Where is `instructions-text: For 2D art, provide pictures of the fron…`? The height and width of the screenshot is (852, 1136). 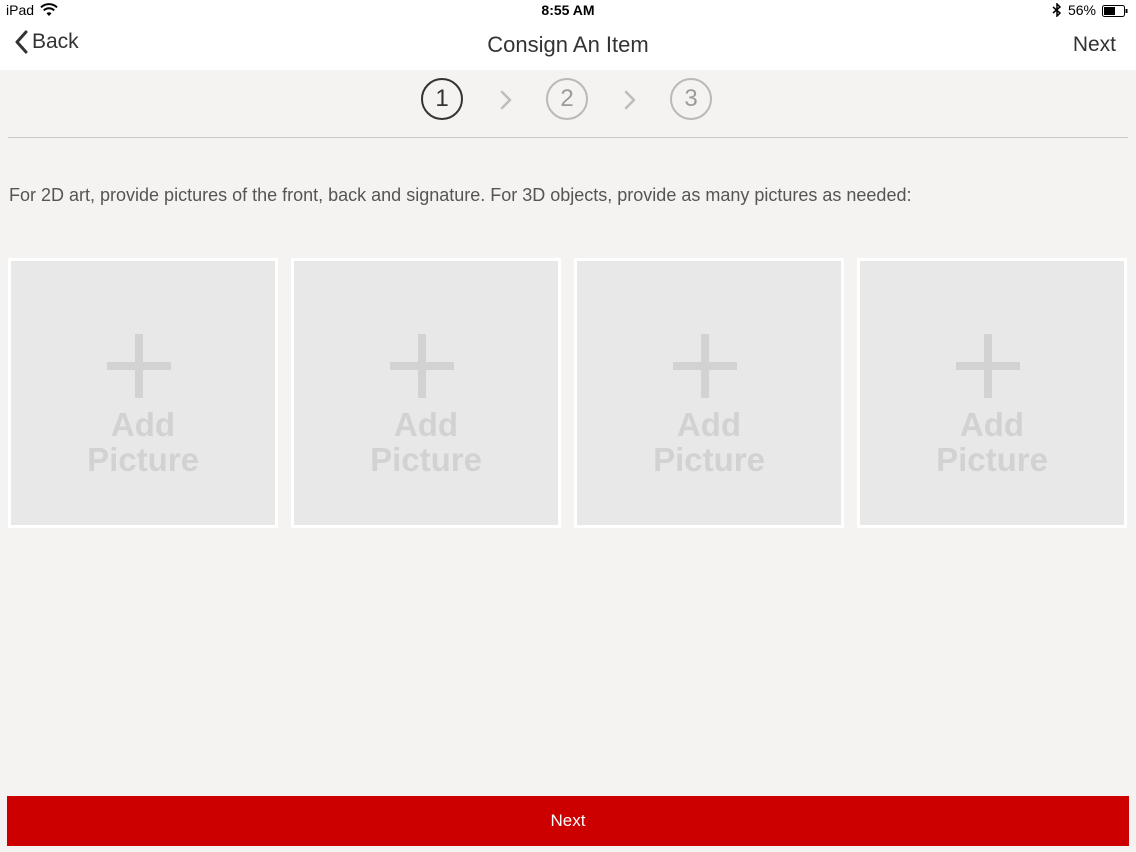 instructions-text: For 2D art, provide pictures of the fron… is located at coordinates (460, 195).